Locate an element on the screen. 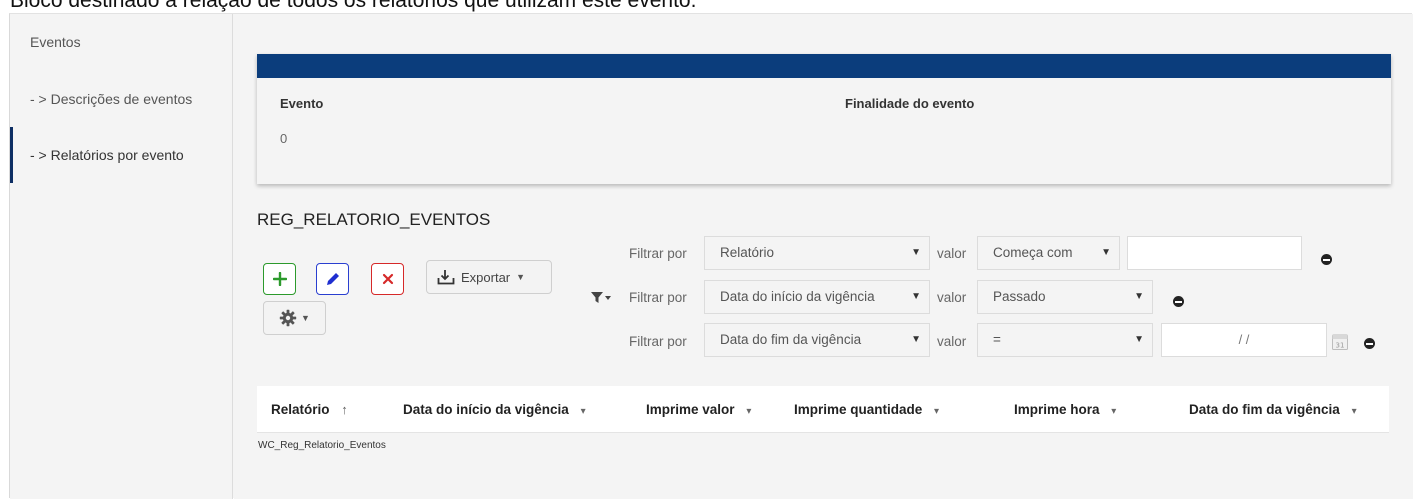 This screenshot has width=1421, height=499. finalidade-label: Finalidade do evento is located at coordinates (910, 103).